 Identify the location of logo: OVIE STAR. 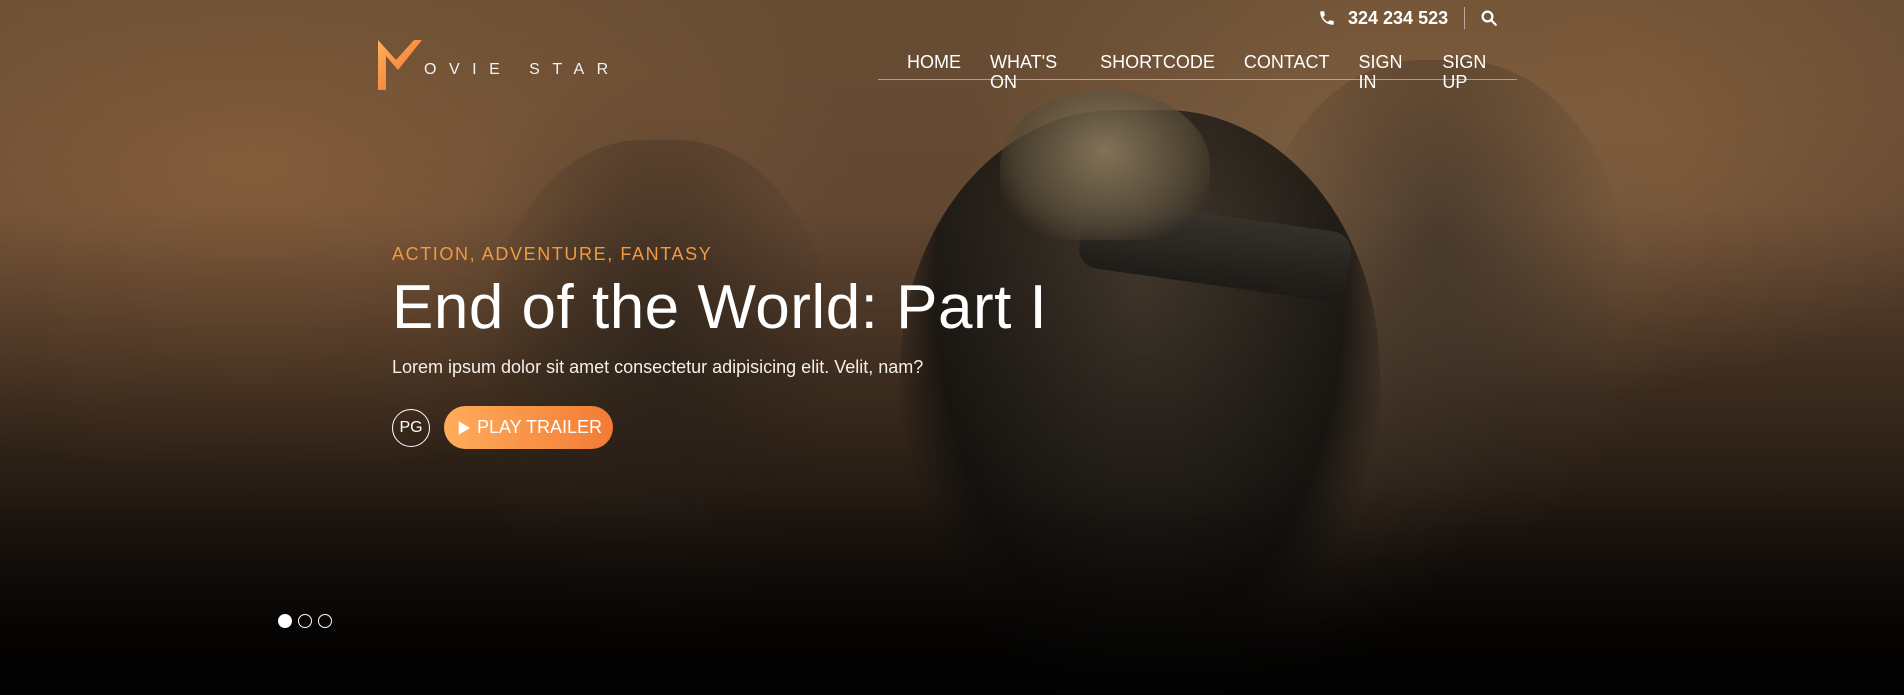
(498, 65).